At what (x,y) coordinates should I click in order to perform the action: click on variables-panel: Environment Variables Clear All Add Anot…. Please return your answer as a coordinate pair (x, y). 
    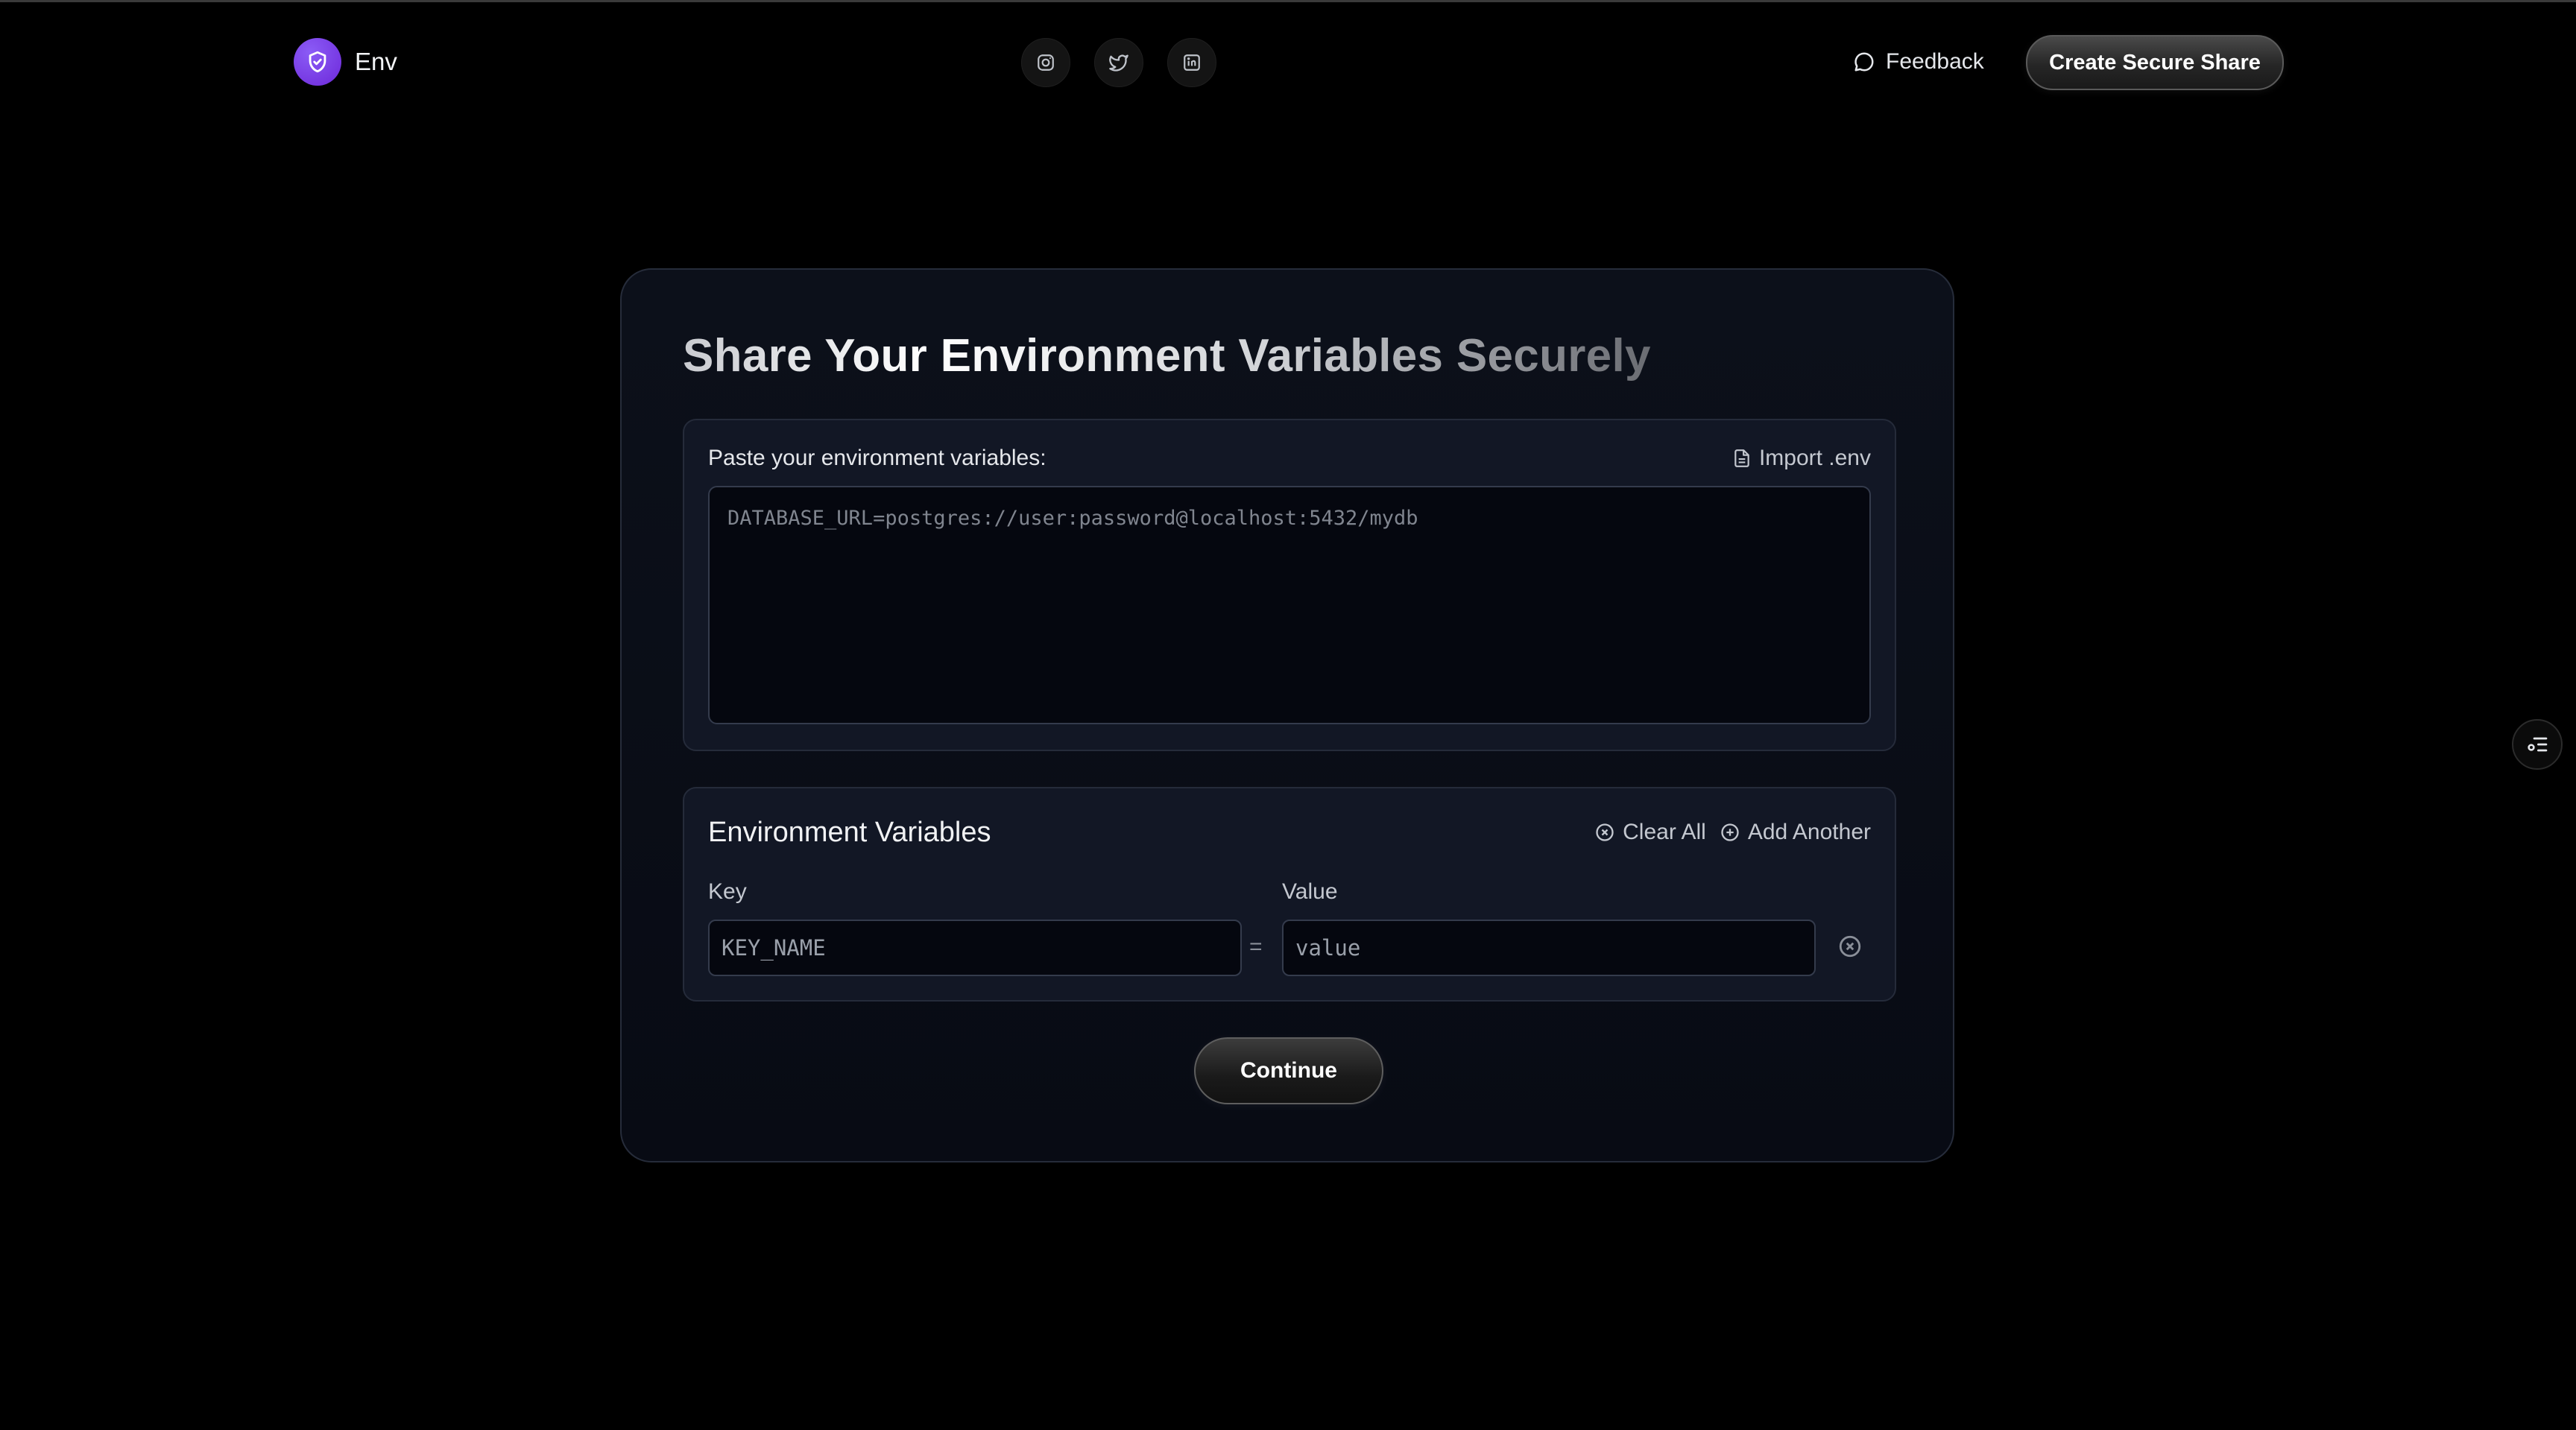
    Looking at the image, I should click on (1289, 894).